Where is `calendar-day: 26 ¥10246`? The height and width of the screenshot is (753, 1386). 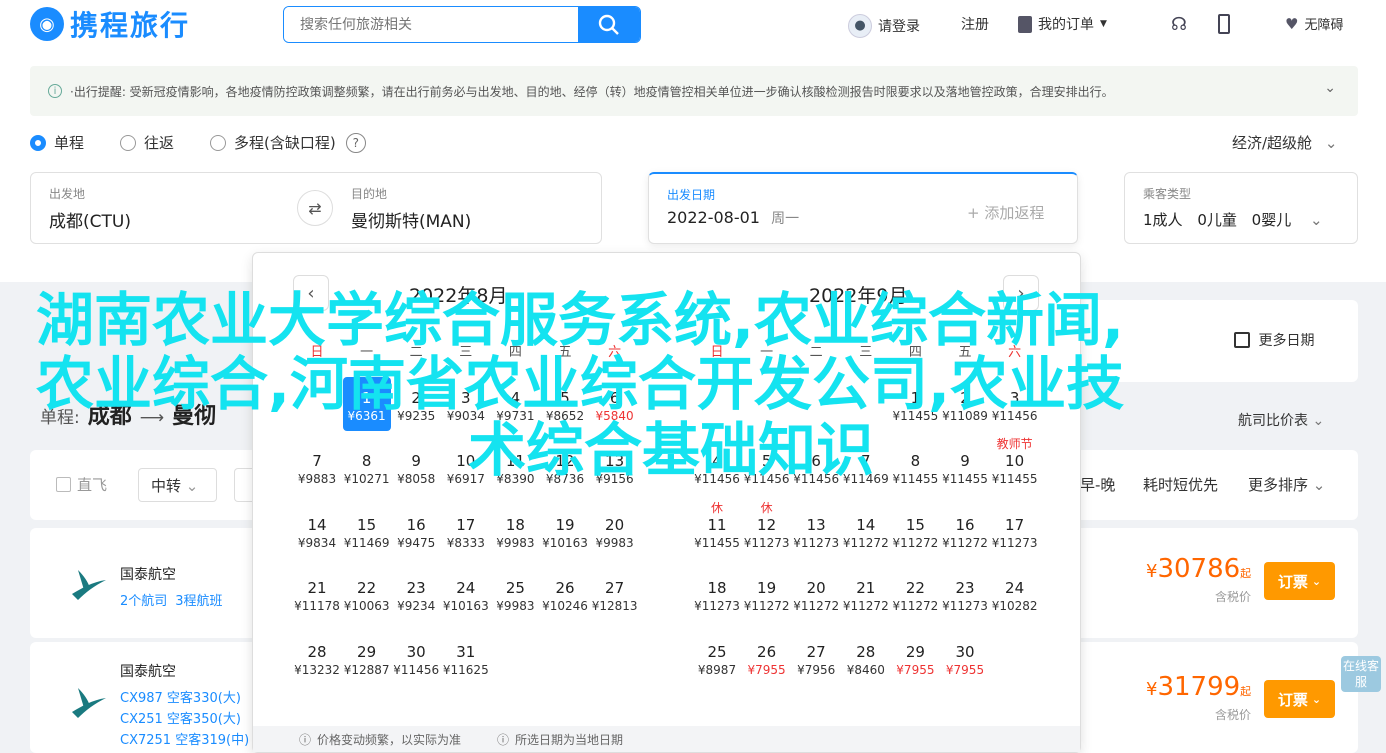 calendar-day: 26 ¥10246 is located at coordinates (565, 594).